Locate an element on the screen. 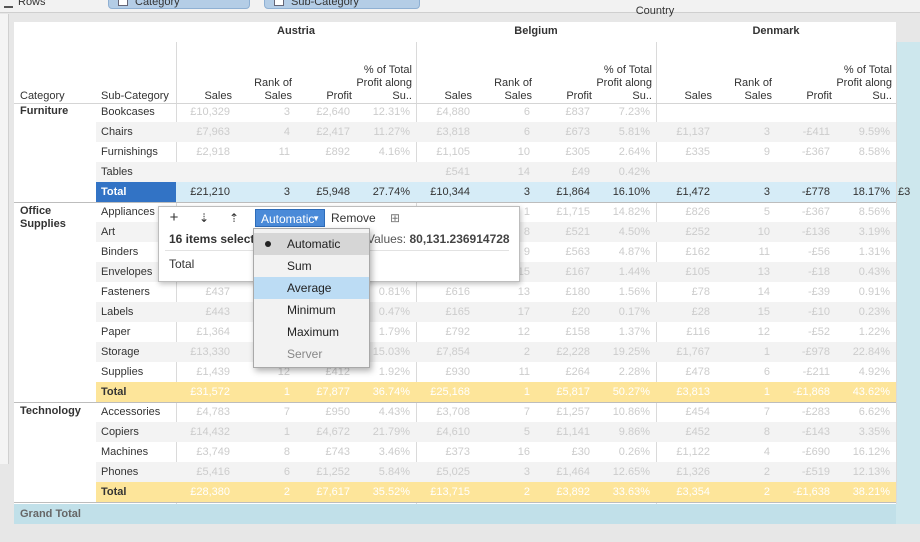 This screenshot has width=920, height=542. data-cell: £5,025 is located at coordinates (441, 472).